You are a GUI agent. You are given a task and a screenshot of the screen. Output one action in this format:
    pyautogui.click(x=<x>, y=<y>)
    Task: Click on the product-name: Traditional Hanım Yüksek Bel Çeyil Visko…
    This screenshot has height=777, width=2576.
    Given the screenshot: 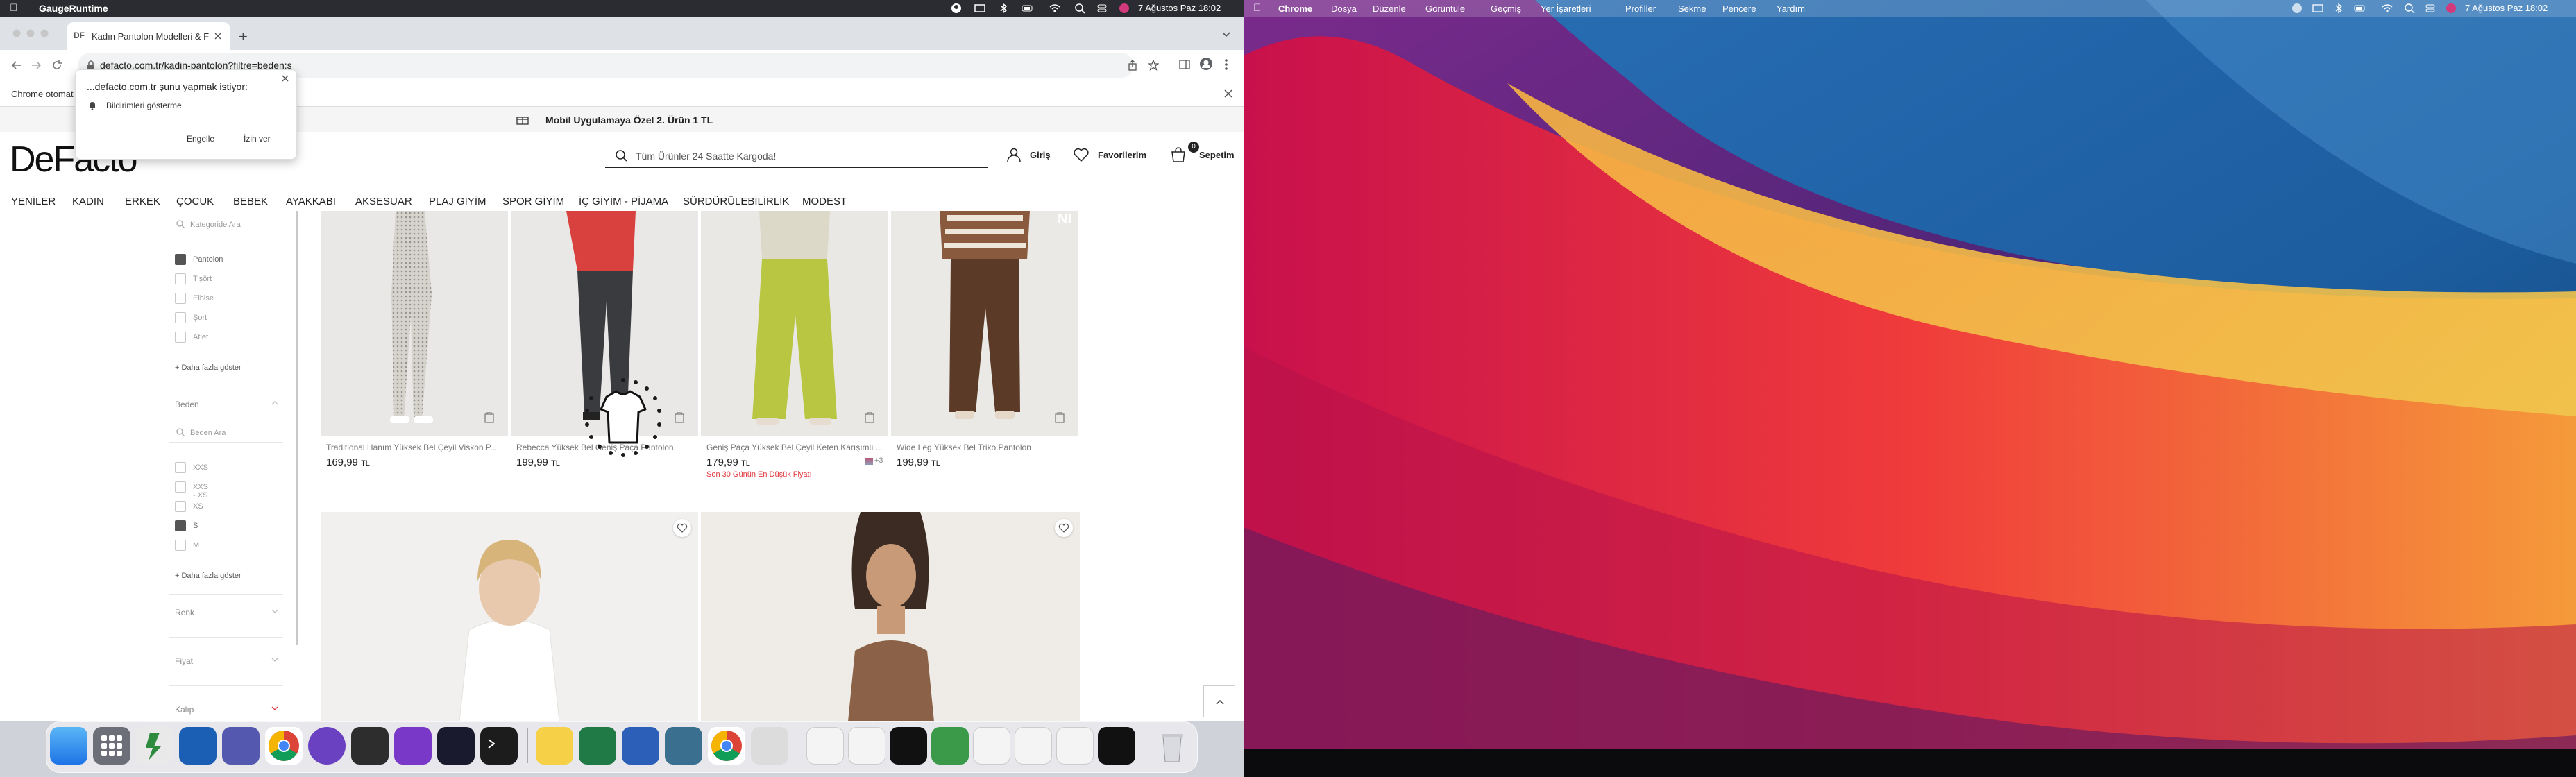 What is the action you would take?
    pyautogui.click(x=415, y=447)
    